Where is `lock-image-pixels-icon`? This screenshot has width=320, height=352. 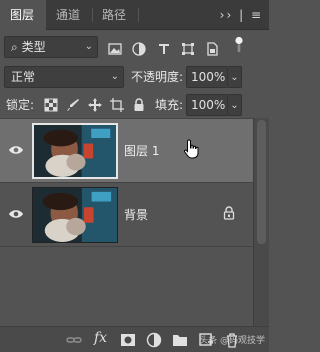
lock-image-pixels-icon is located at coordinates (73, 105).